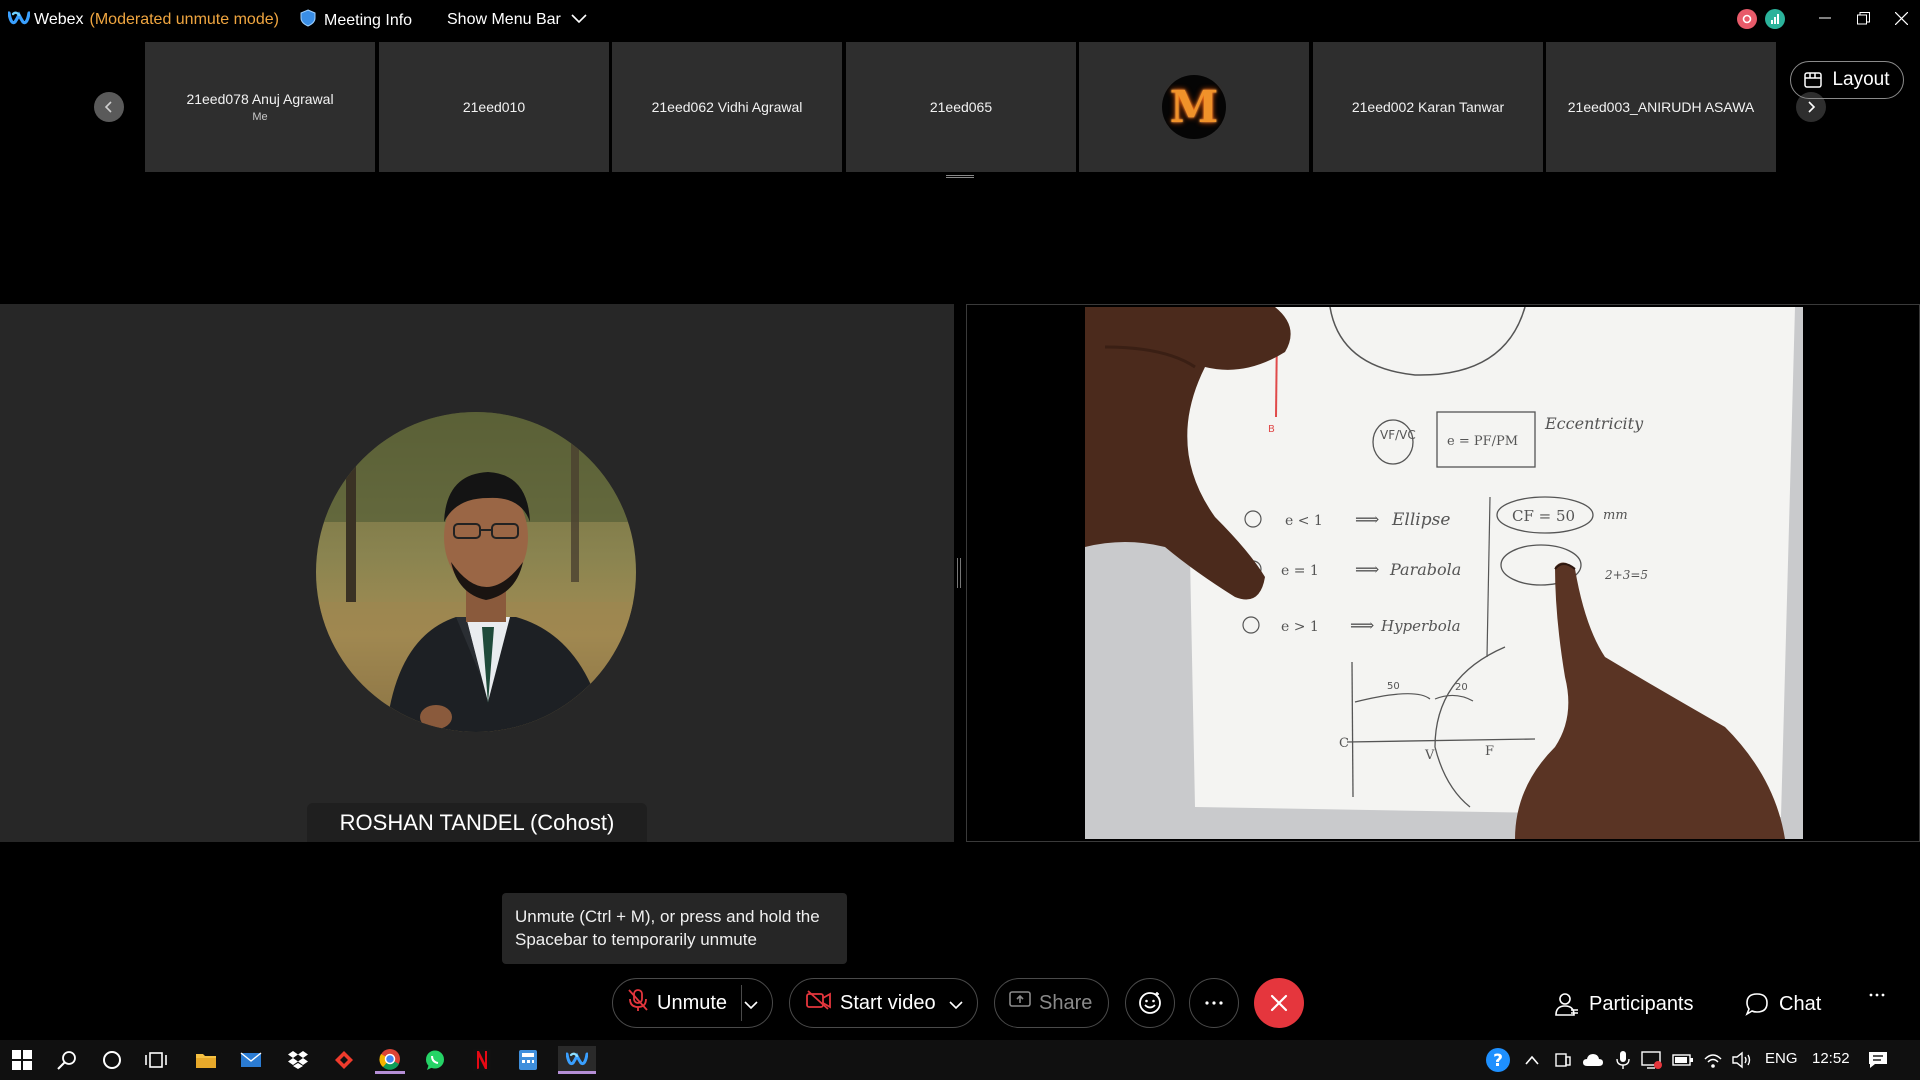 This screenshot has width=1920, height=1080. Describe the element at coordinates (638, 1003) in the screenshot. I see `microphone-muted-icon` at that location.